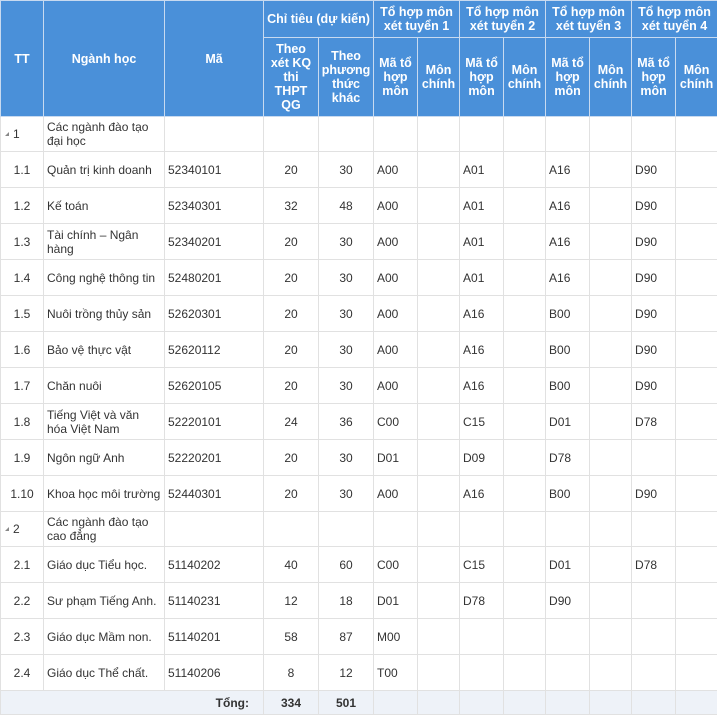  What do you see at coordinates (568, 77) in the screenshot?
I see `header-ma-to-hop-3: Mã tổ hợp môn` at bounding box center [568, 77].